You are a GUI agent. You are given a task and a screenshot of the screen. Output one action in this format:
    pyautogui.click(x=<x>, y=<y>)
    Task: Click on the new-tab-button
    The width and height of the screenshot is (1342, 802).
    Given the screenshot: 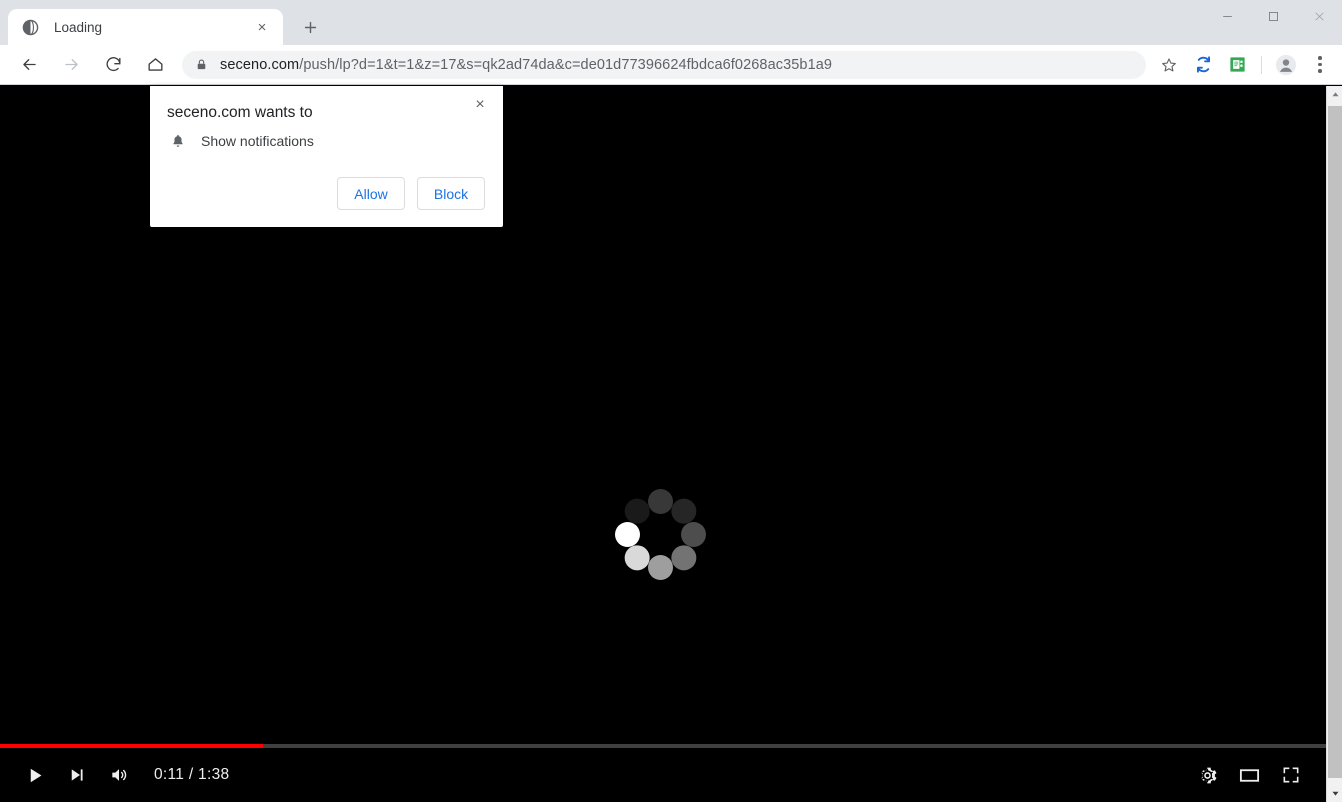 What is the action you would take?
    pyautogui.click(x=310, y=27)
    